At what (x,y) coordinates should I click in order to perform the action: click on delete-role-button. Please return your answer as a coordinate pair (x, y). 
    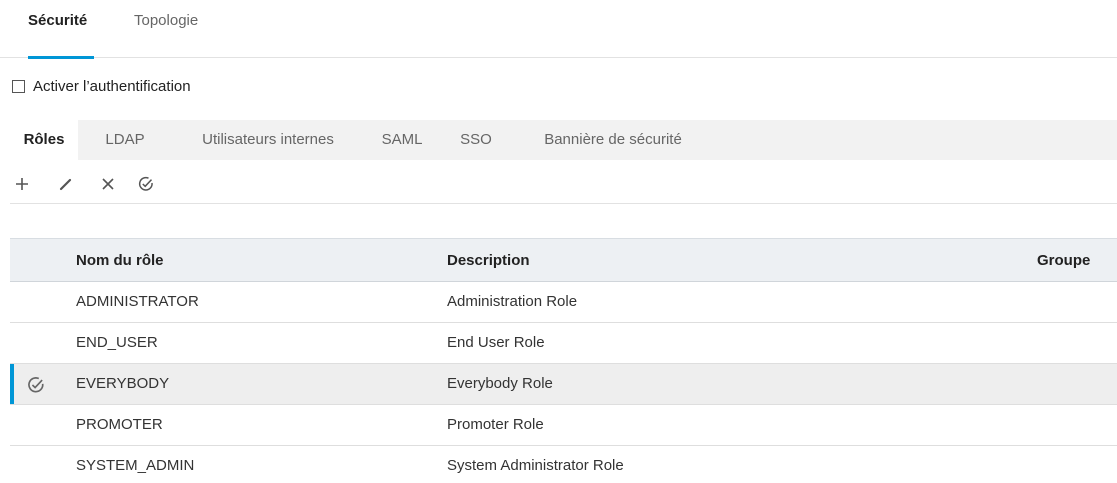
    Looking at the image, I should click on (108, 184).